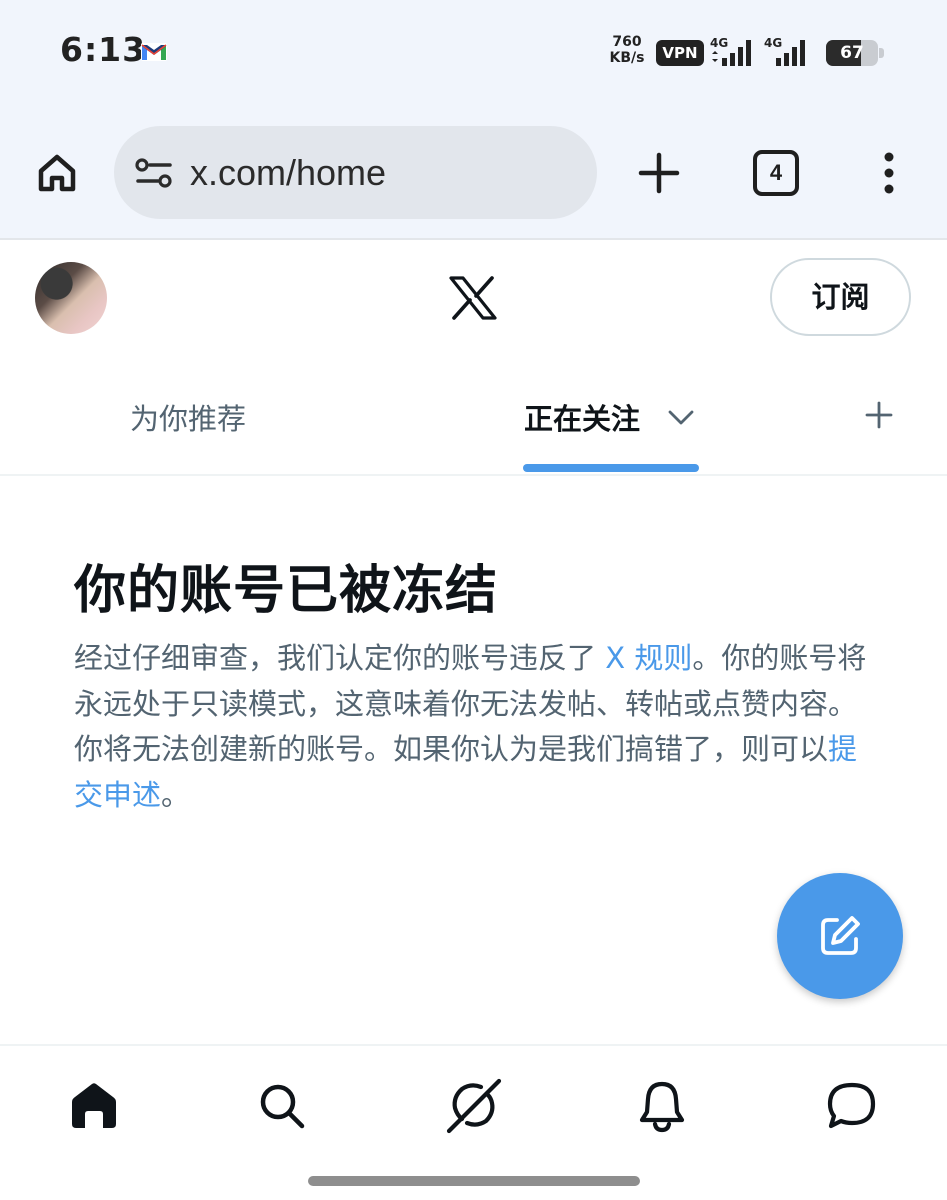 Image resolution: width=947 pixels, height=1200 pixels. I want to click on tab-for-you: 为你推荐, so click(188, 417).